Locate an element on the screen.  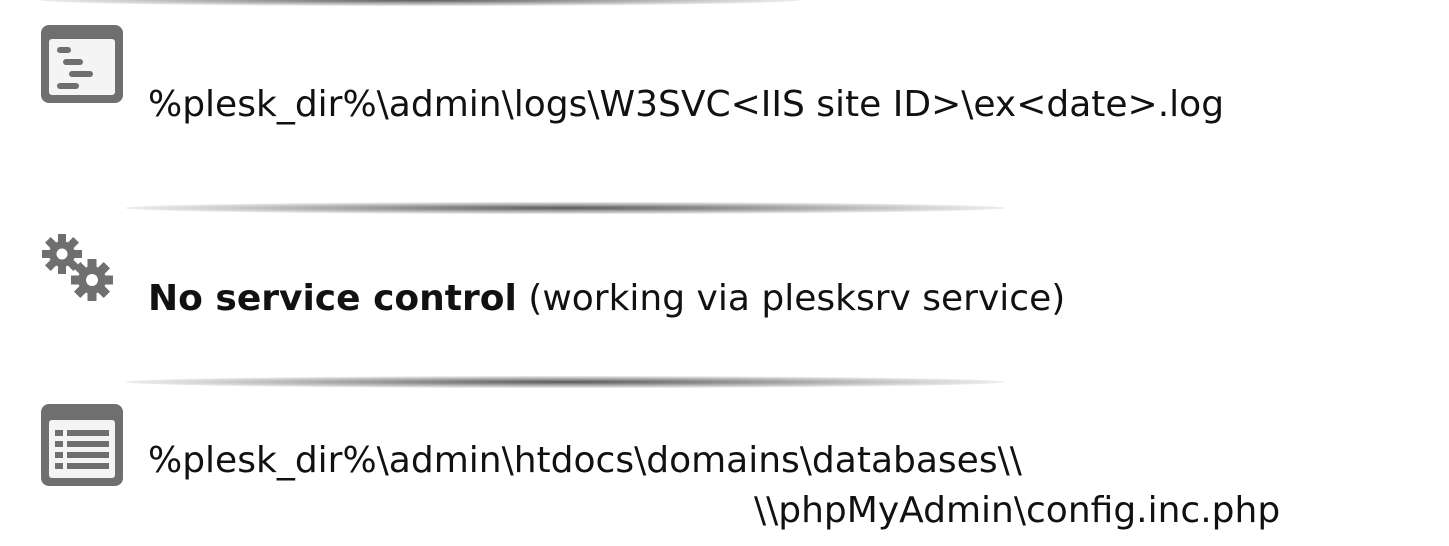
service-control-bold: No service control is located at coordinates (332, 298).